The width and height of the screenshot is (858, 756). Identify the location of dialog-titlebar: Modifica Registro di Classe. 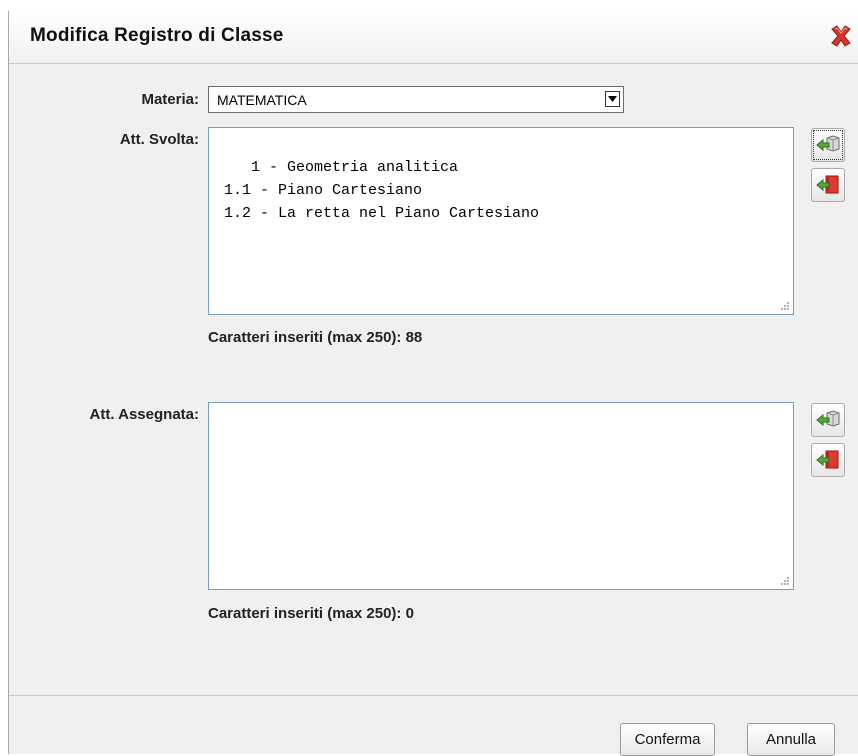
(433, 37).